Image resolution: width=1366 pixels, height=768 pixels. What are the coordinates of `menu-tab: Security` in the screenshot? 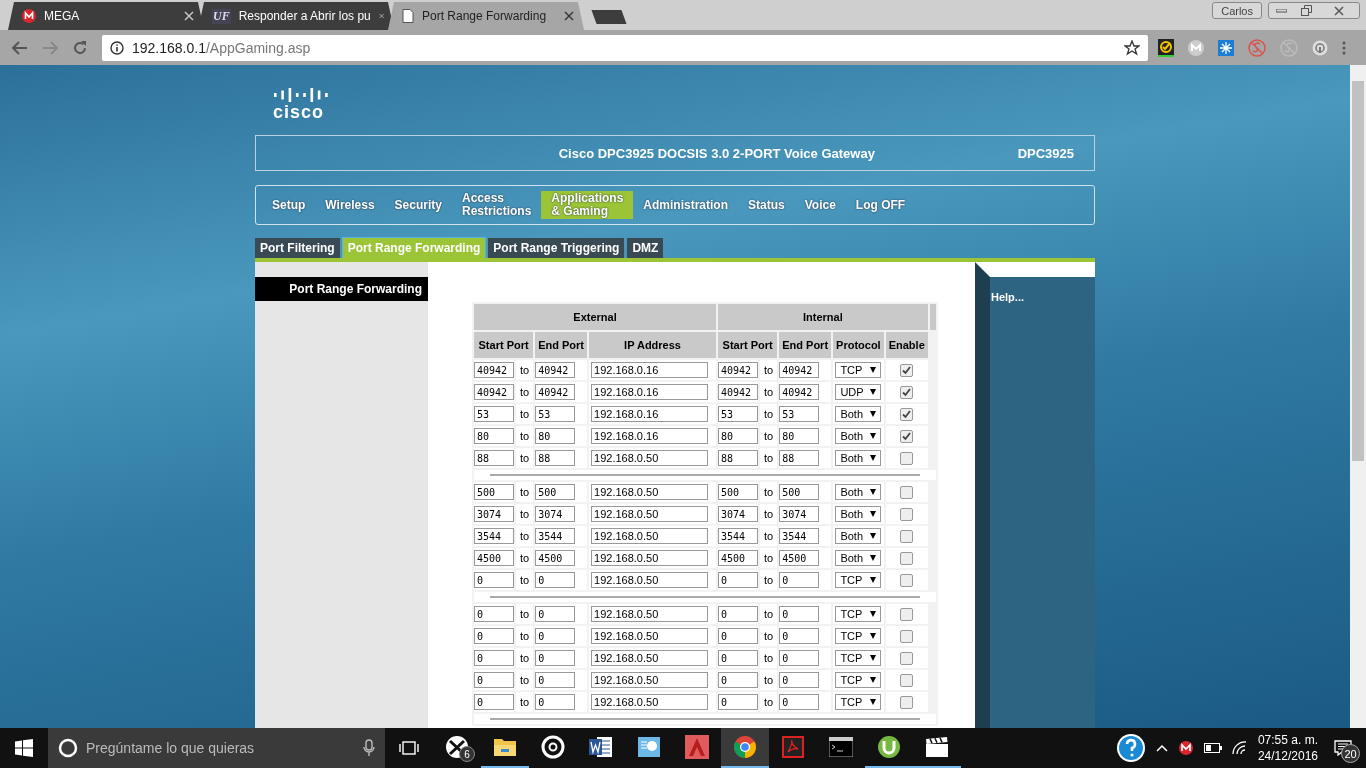 It's located at (418, 205).